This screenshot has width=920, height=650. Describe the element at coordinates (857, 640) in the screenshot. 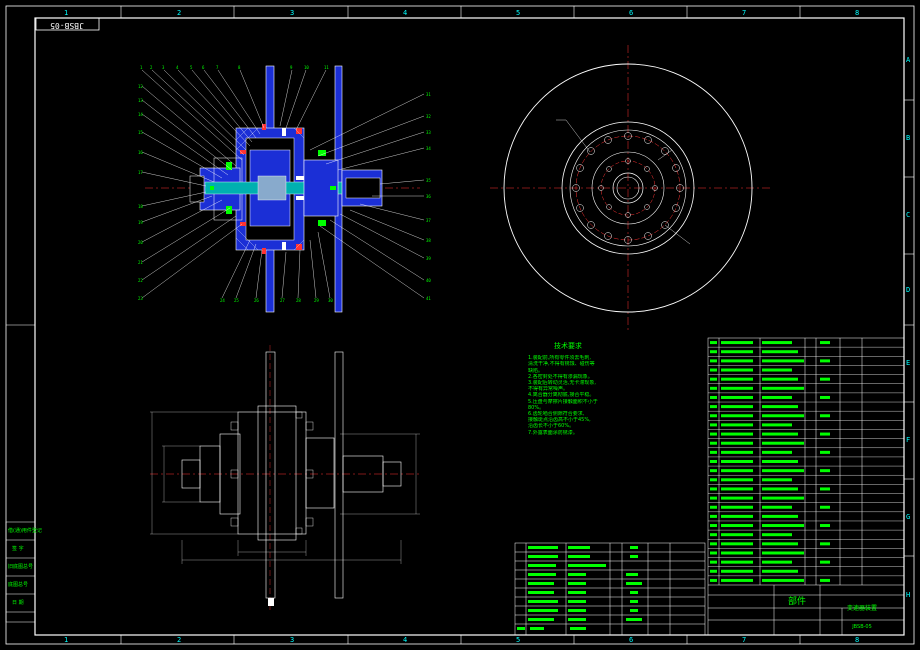

I see `col-label: 8` at that location.